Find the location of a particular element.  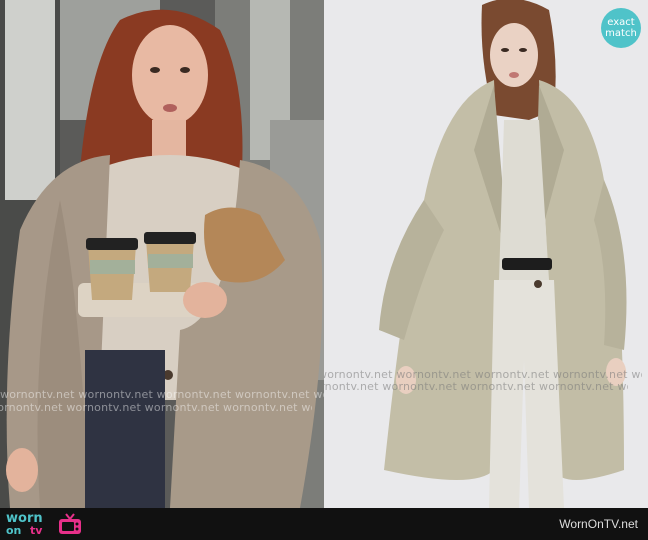

badge-line-1: exact is located at coordinates (621, 22).